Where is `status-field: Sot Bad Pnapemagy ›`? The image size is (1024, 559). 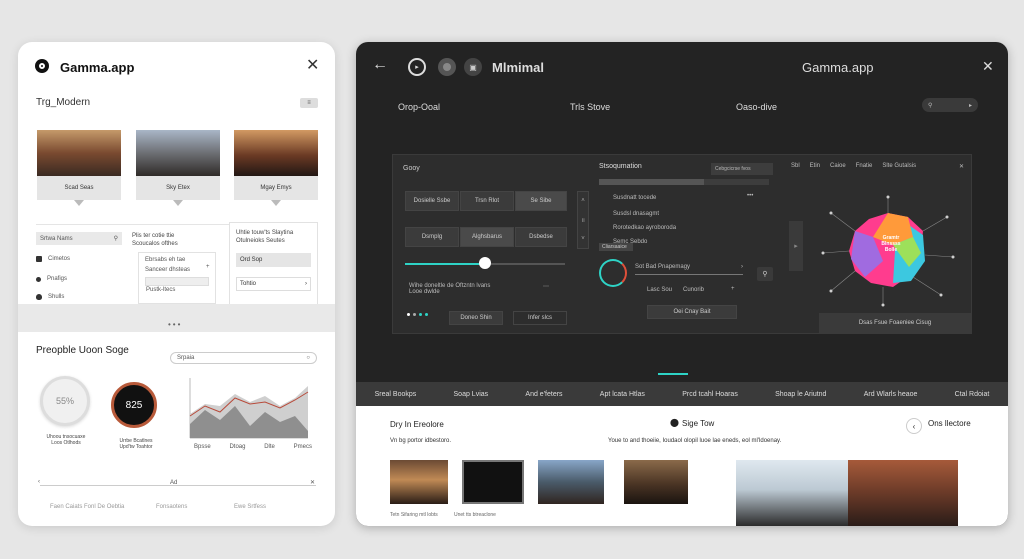 status-field: Sot Bad Pnapemagy › is located at coordinates (689, 267).